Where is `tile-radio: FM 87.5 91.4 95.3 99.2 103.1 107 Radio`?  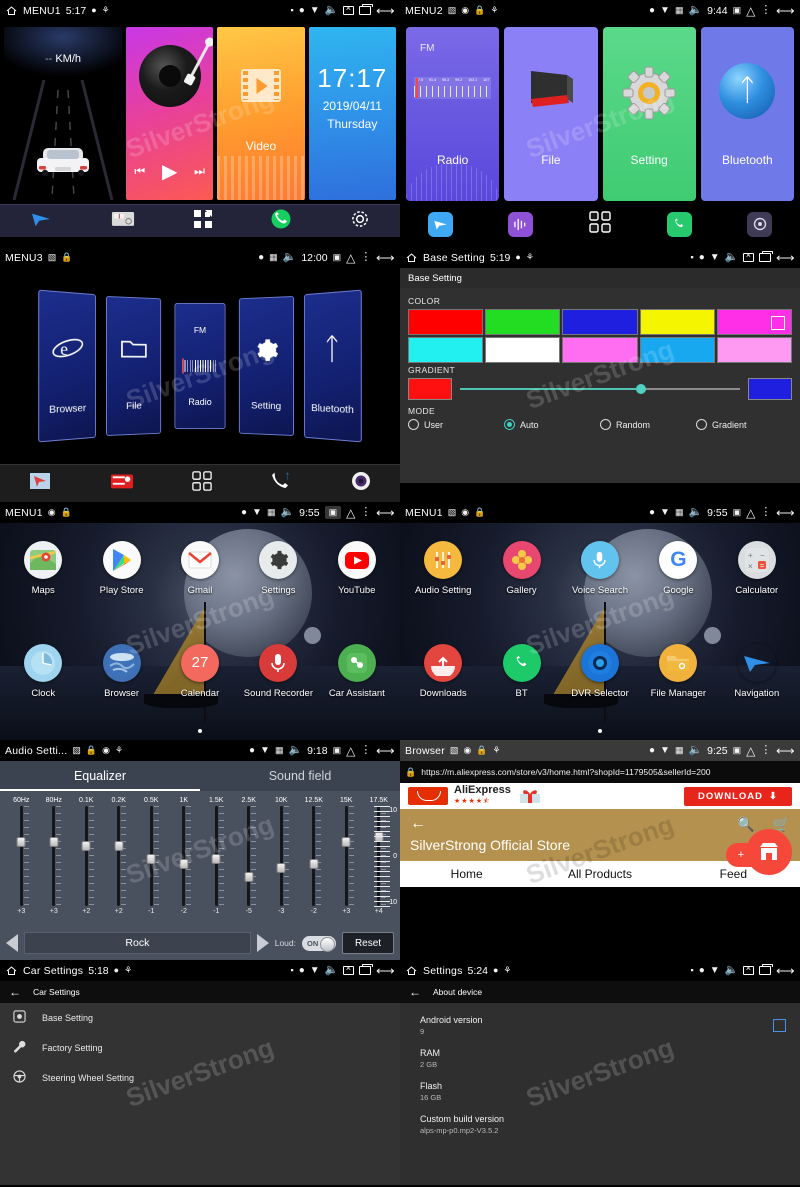
tile-radio: FM 87.5 91.4 95.3 99.2 103.1 107 Radio is located at coordinates (453, 114).